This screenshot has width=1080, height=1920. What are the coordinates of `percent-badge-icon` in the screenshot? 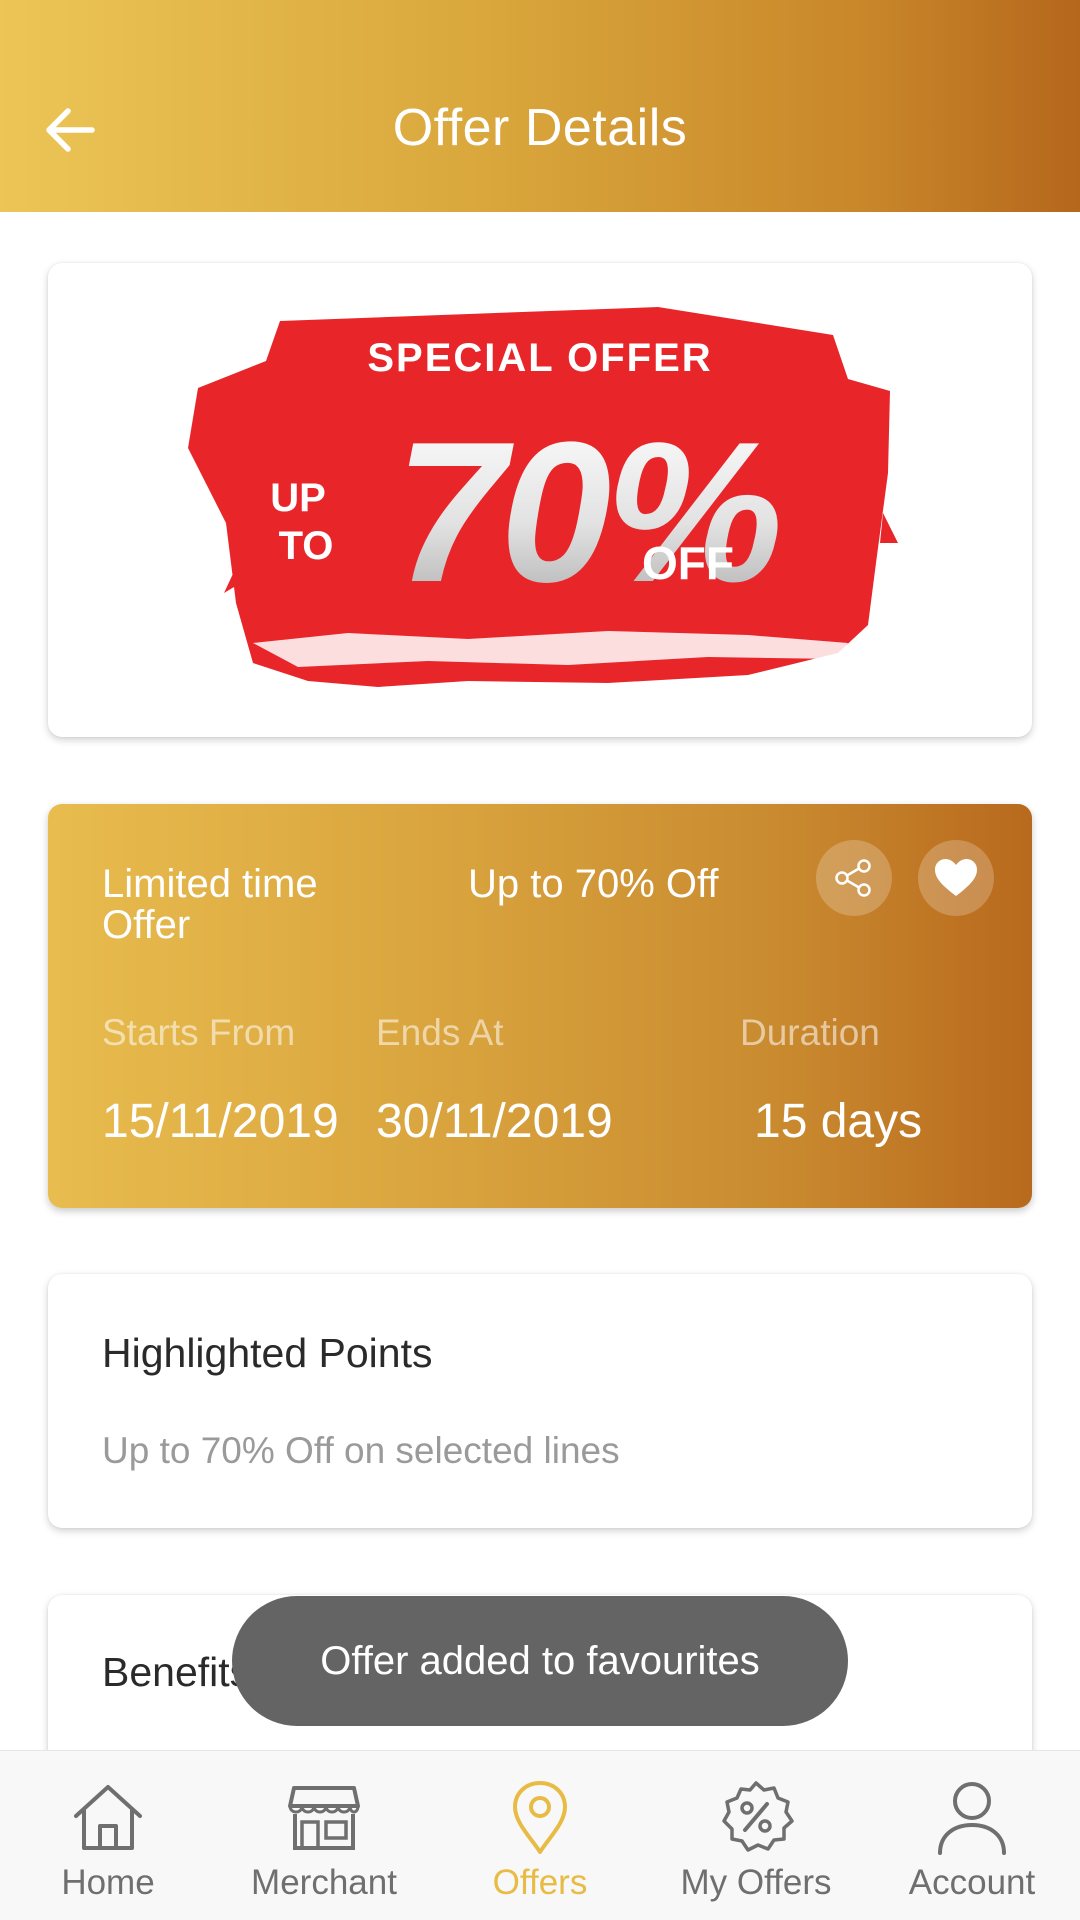 It's located at (758, 1816).